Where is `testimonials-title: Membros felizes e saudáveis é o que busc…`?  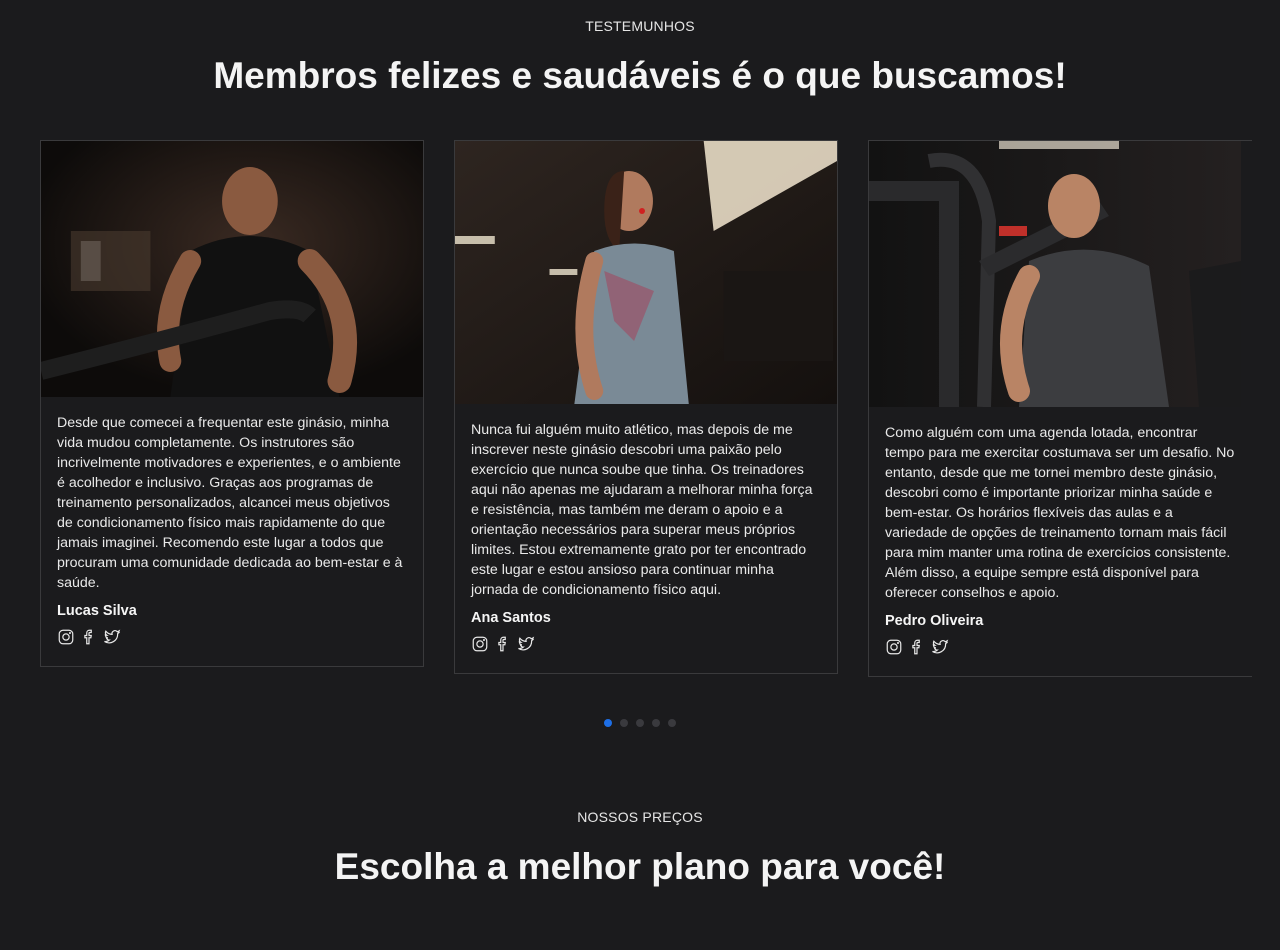
testimonials-title: Membros felizes e saudáveis é o que busc… is located at coordinates (640, 75).